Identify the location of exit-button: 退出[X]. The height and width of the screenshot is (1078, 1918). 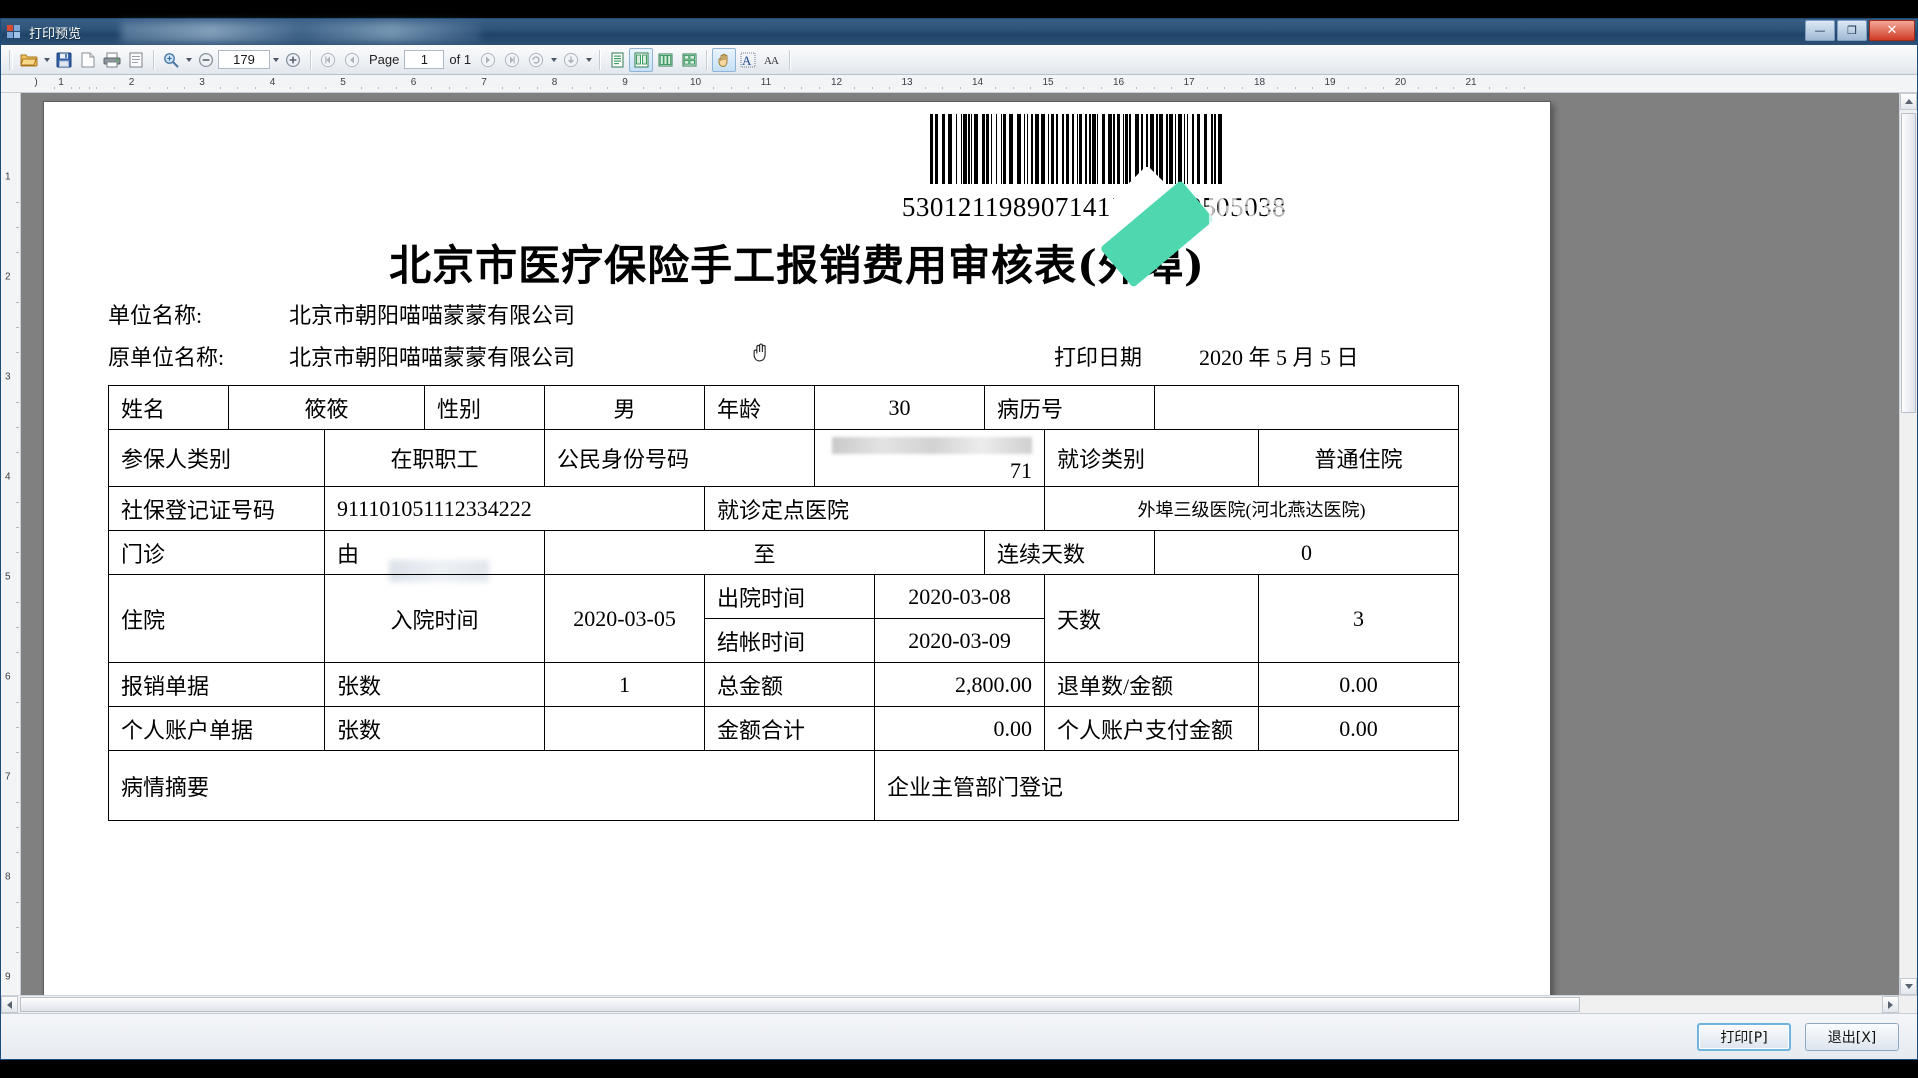
(1852, 1036).